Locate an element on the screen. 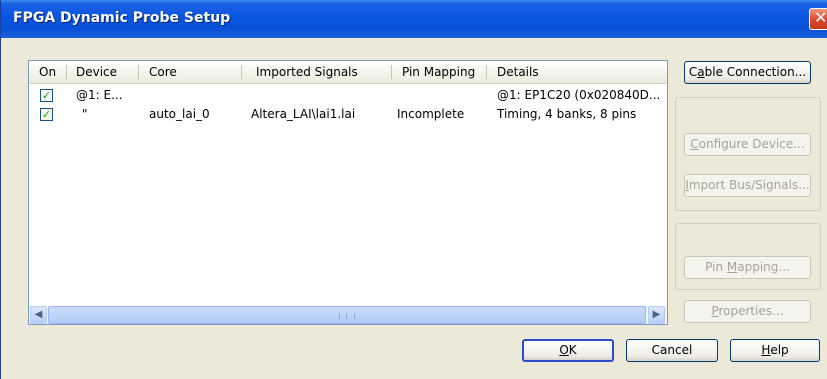 The image size is (827, 379). btn-label-rest: K is located at coordinates (572, 350).